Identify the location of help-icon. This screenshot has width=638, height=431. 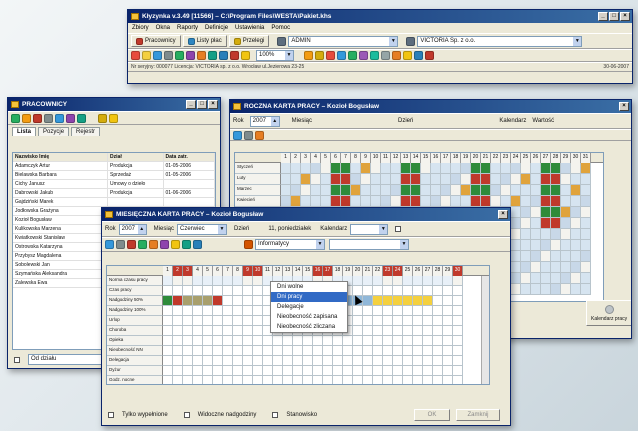
(245, 55).